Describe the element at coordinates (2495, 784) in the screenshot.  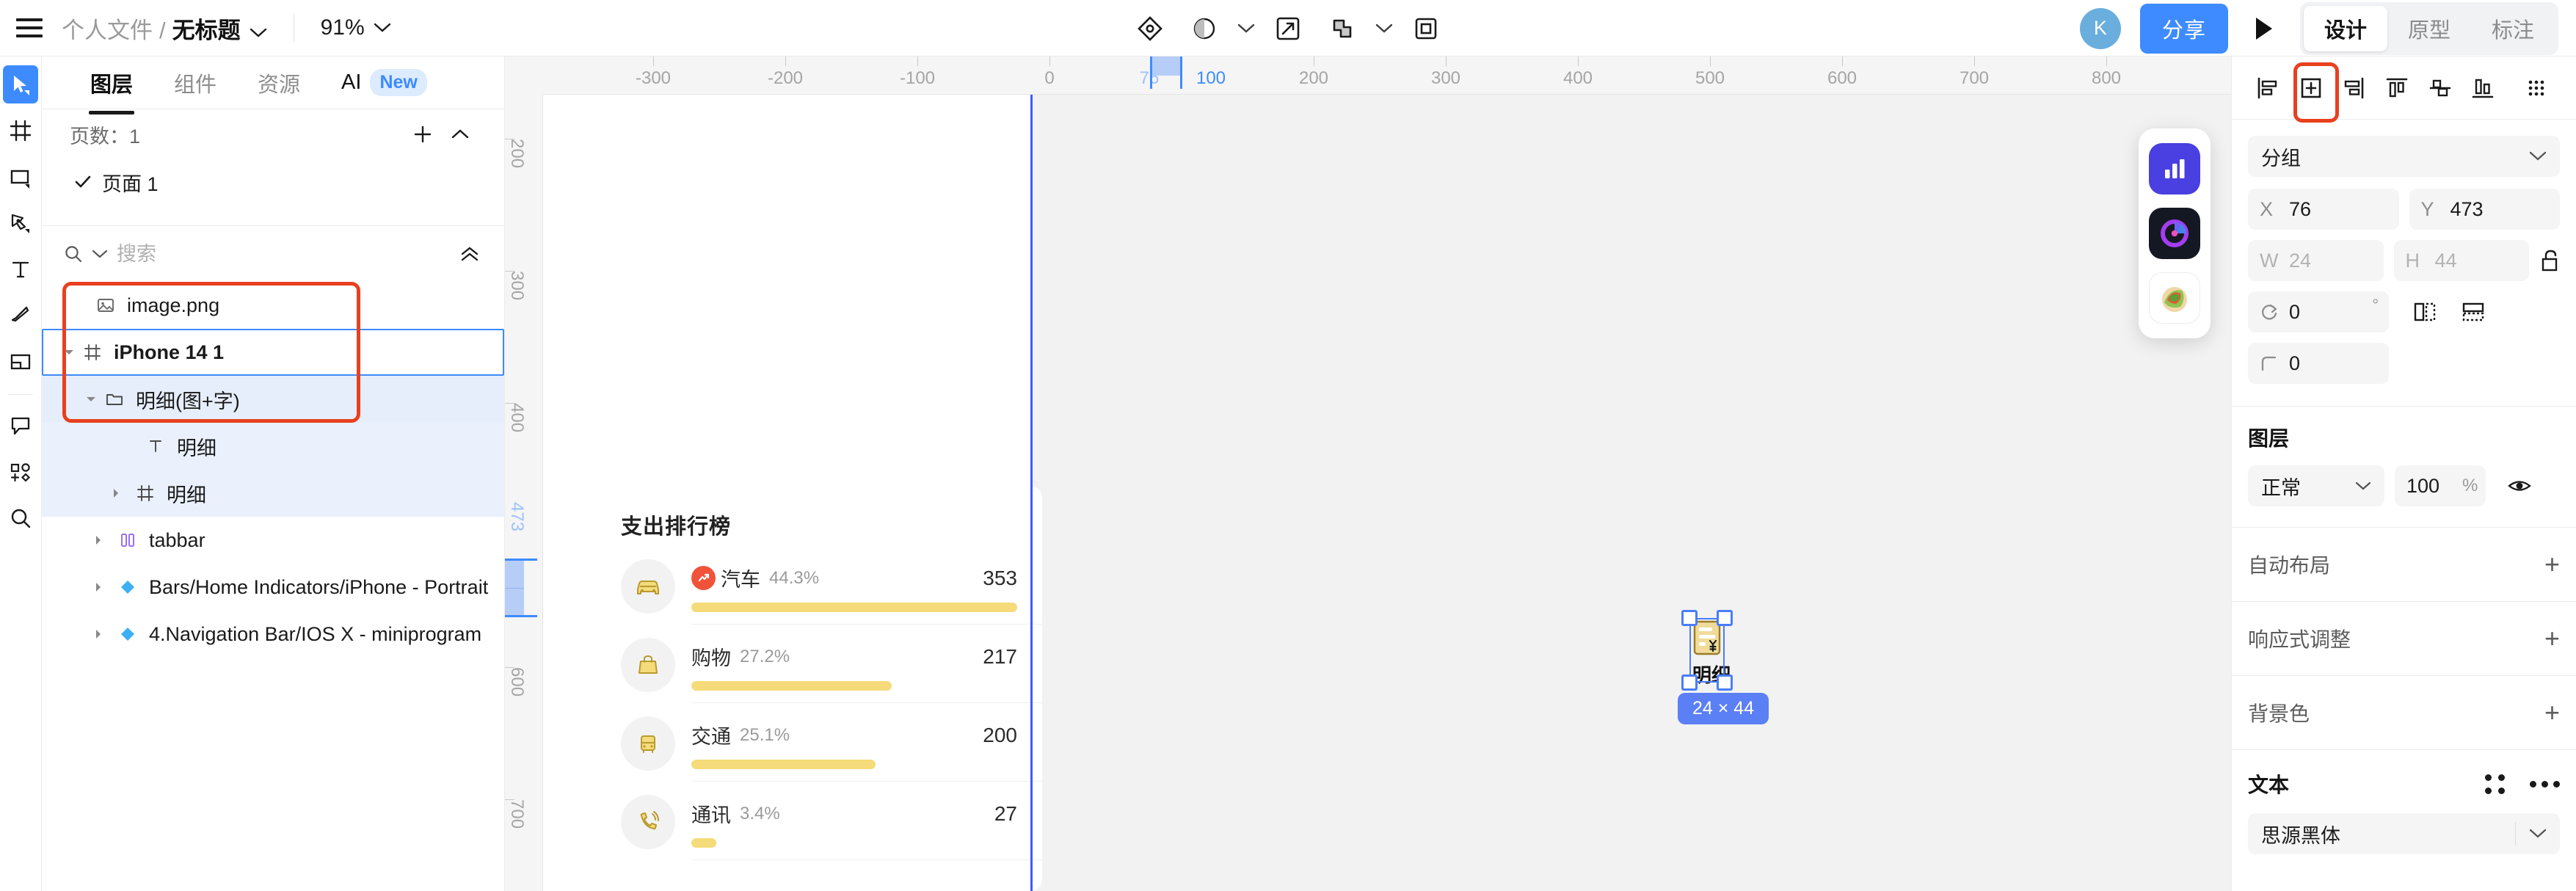
I see `text-style-icon` at that location.